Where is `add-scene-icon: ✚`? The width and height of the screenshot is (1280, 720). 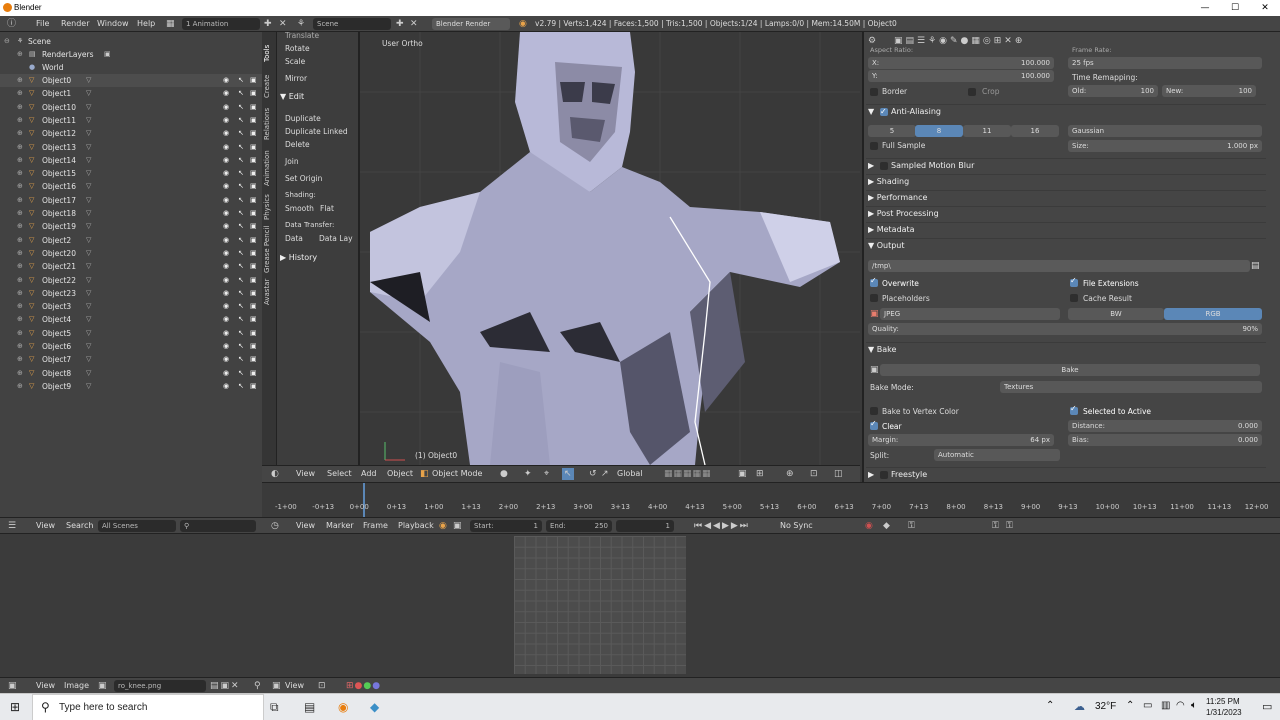 add-scene-icon: ✚ is located at coordinates (400, 24).